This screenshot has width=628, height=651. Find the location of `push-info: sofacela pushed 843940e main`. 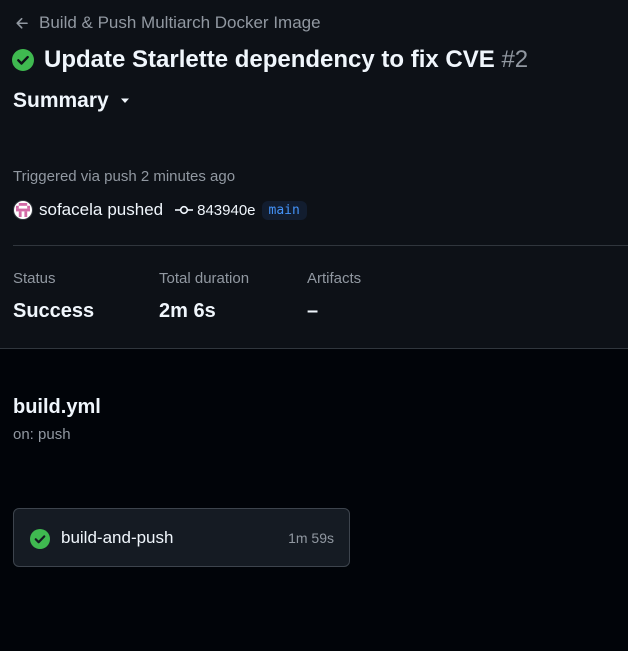

push-info: sofacela pushed 843940e main is located at coordinates (160, 210).